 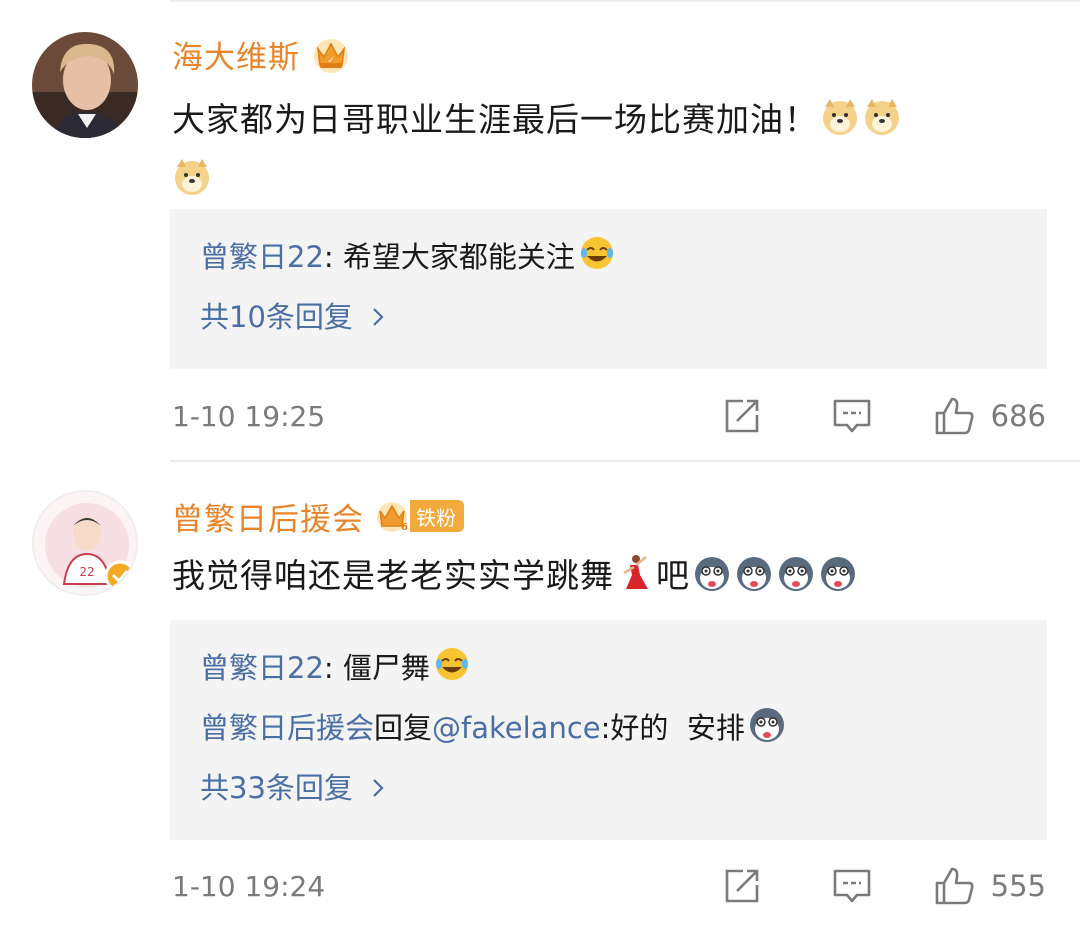 I want to click on reply-text: 僵尸舞, so click(x=386, y=668).